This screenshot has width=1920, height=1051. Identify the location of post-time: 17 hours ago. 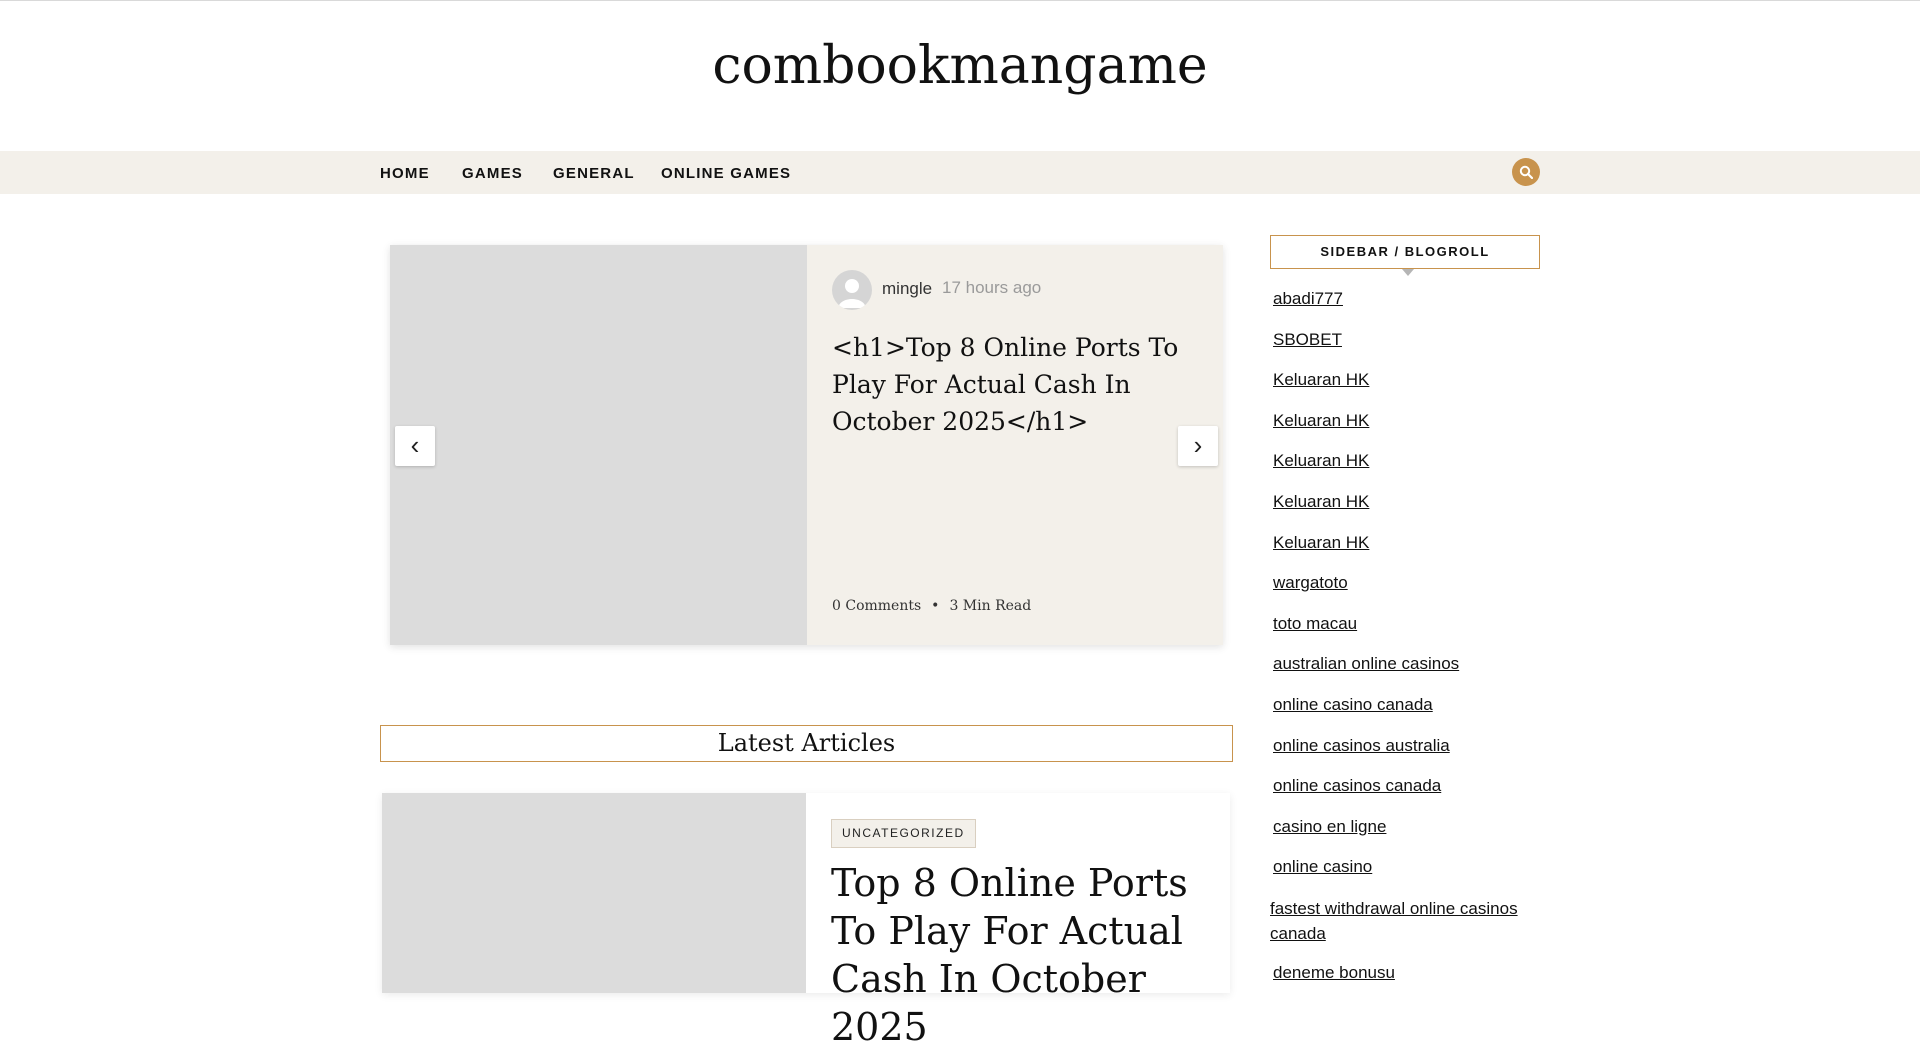
(992, 287).